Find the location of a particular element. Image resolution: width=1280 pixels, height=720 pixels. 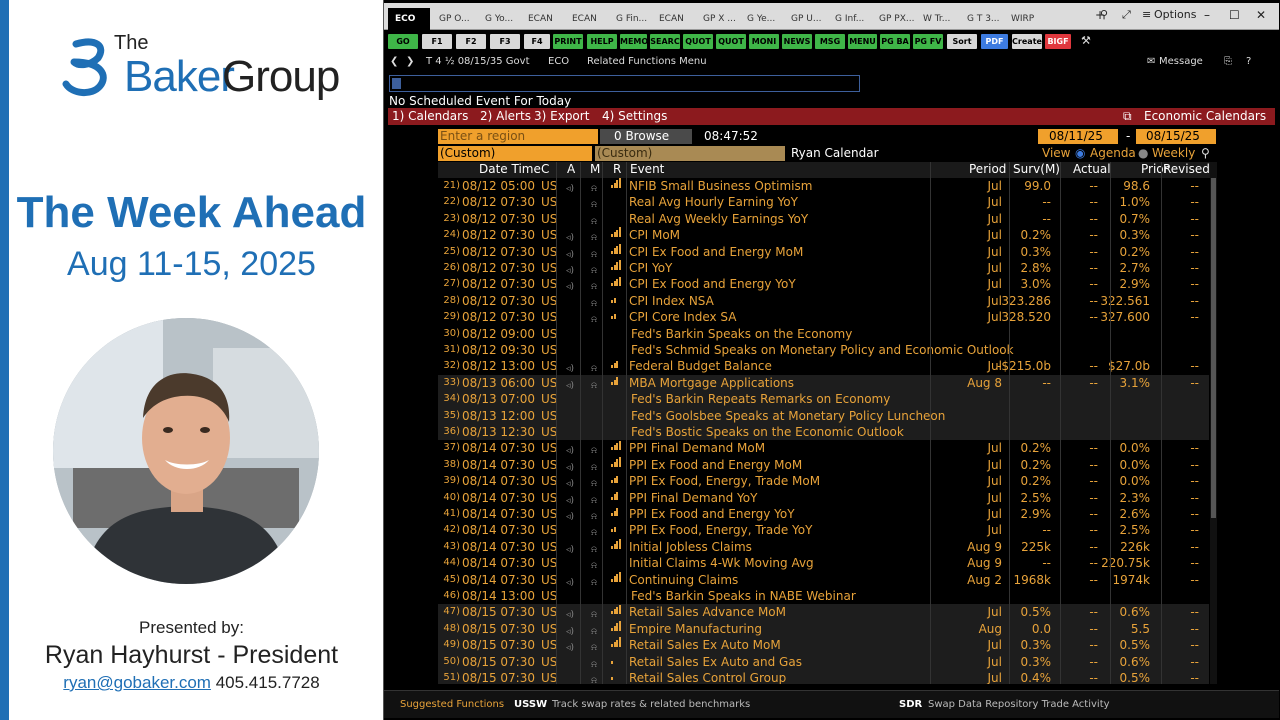

region-input: Enter a region is located at coordinates (518, 136).